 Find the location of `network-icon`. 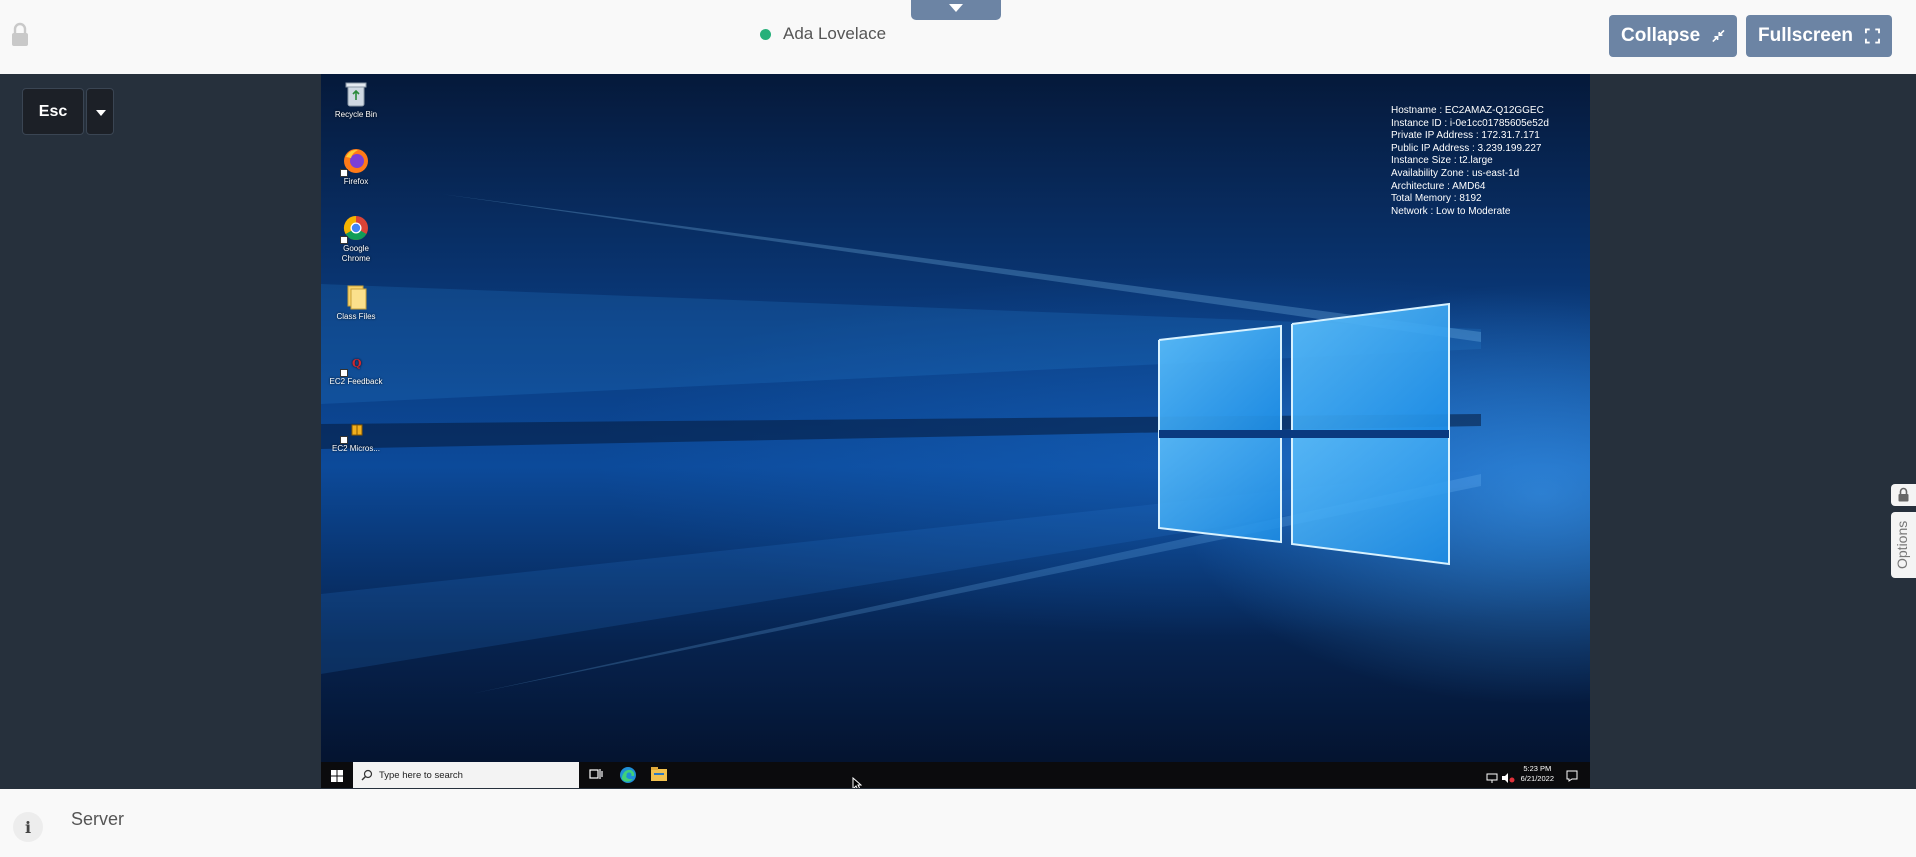

network-icon is located at coordinates (1492, 779).